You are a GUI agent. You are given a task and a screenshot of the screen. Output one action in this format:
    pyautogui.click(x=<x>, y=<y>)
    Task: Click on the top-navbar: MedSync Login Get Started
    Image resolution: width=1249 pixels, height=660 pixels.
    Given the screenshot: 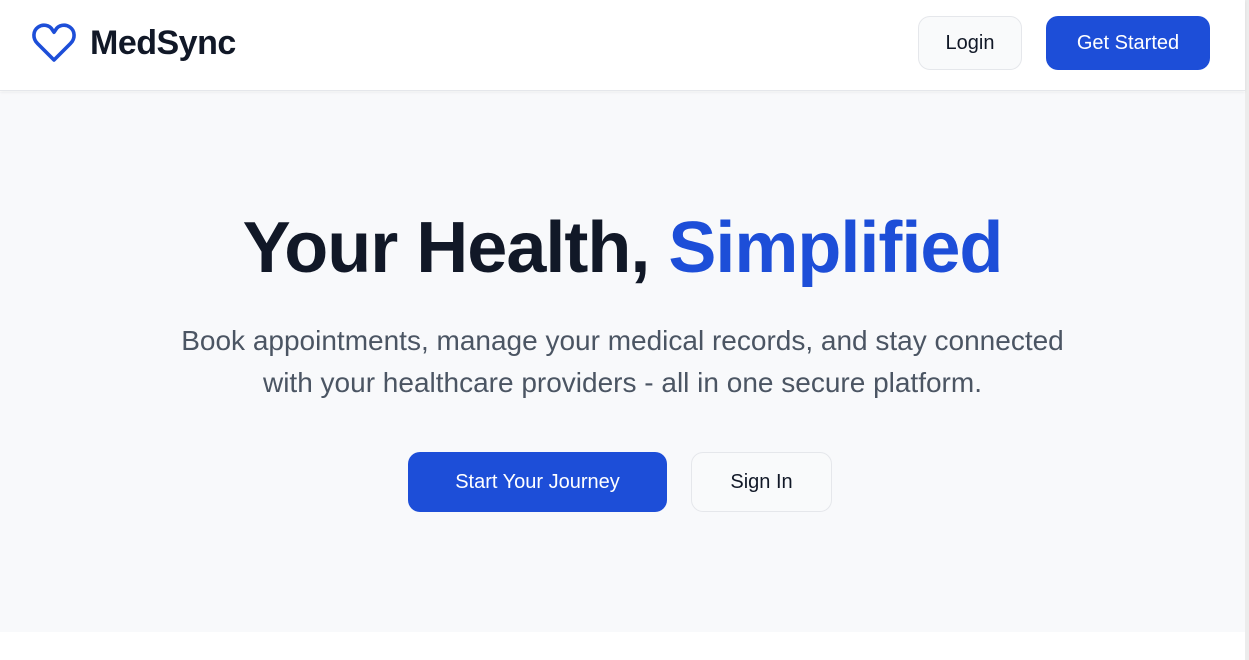 What is the action you would take?
    pyautogui.click(x=622, y=45)
    